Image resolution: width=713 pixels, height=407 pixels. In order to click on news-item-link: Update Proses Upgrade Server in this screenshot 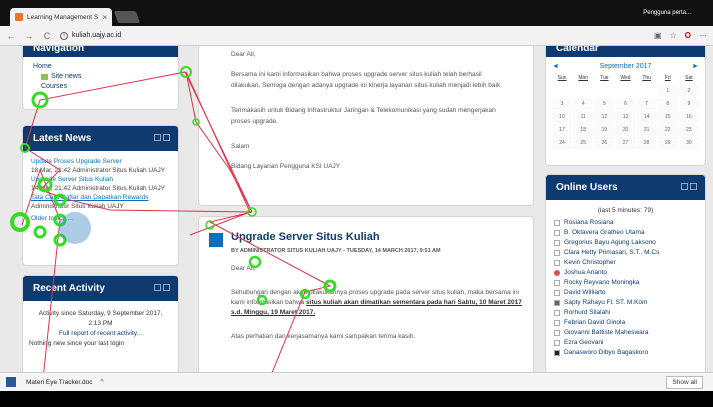, I will do `click(100, 161)`.